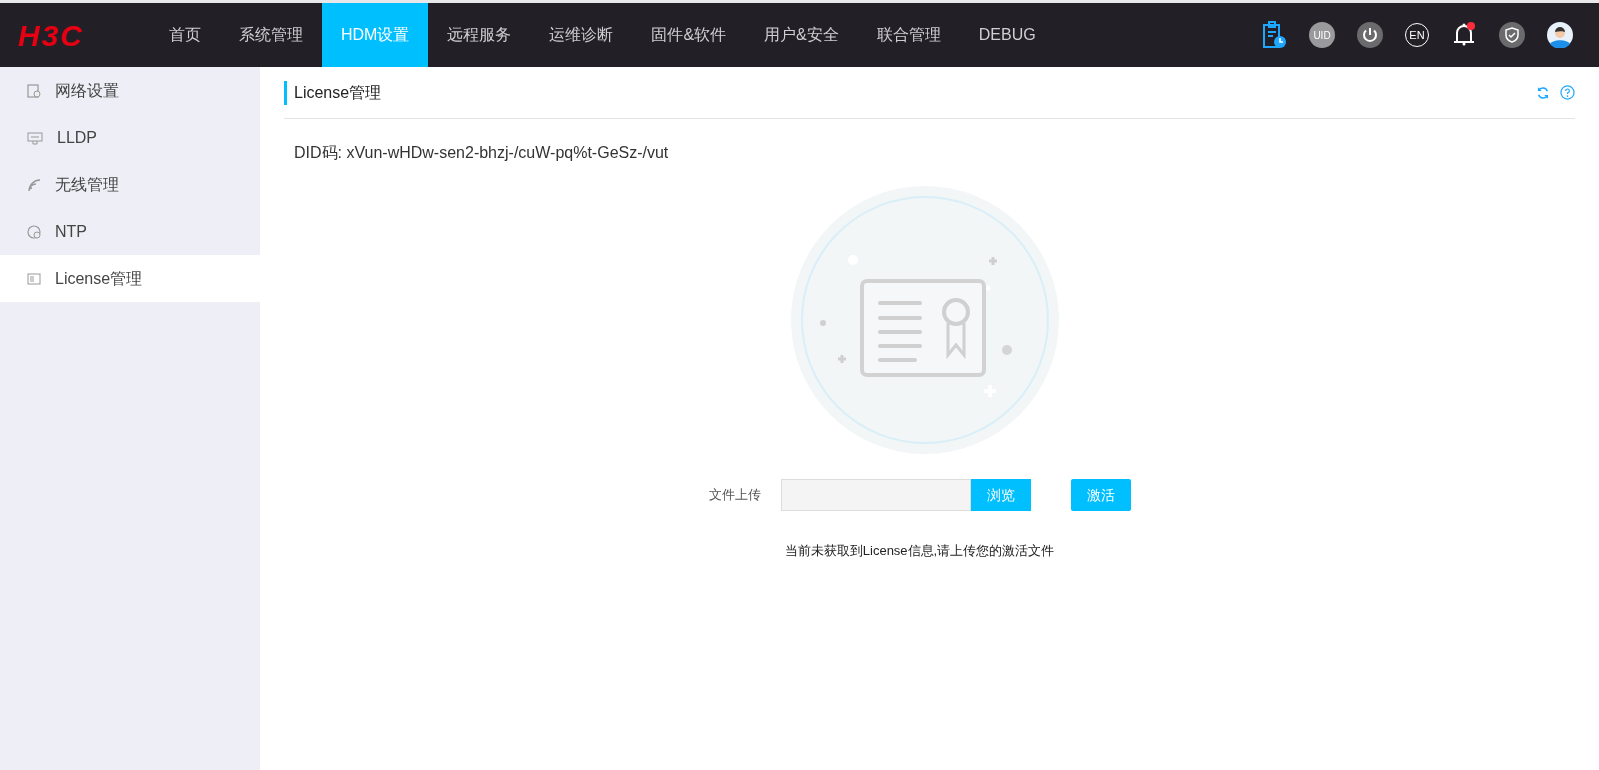 This screenshot has width=1599, height=770. Describe the element at coordinates (1274, 35) in the screenshot. I see `clipboard-clock-icon` at that location.